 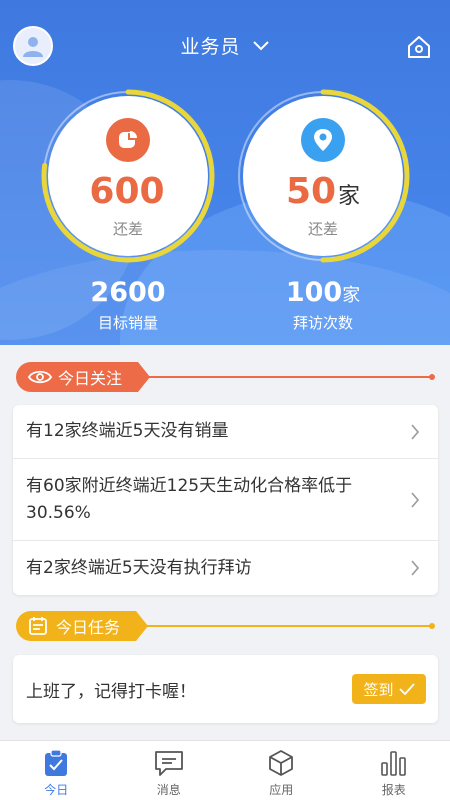 I want to click on gauge-face: 50家 还差, so click(x=323, y=176).